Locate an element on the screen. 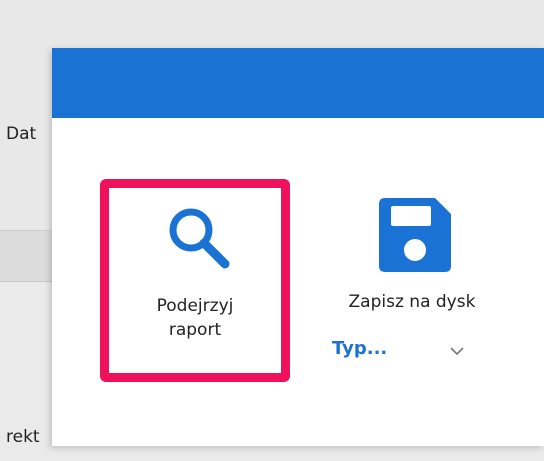 The image size is (544, 461). floppy-disk-icon is located at coordinates (415, 235).